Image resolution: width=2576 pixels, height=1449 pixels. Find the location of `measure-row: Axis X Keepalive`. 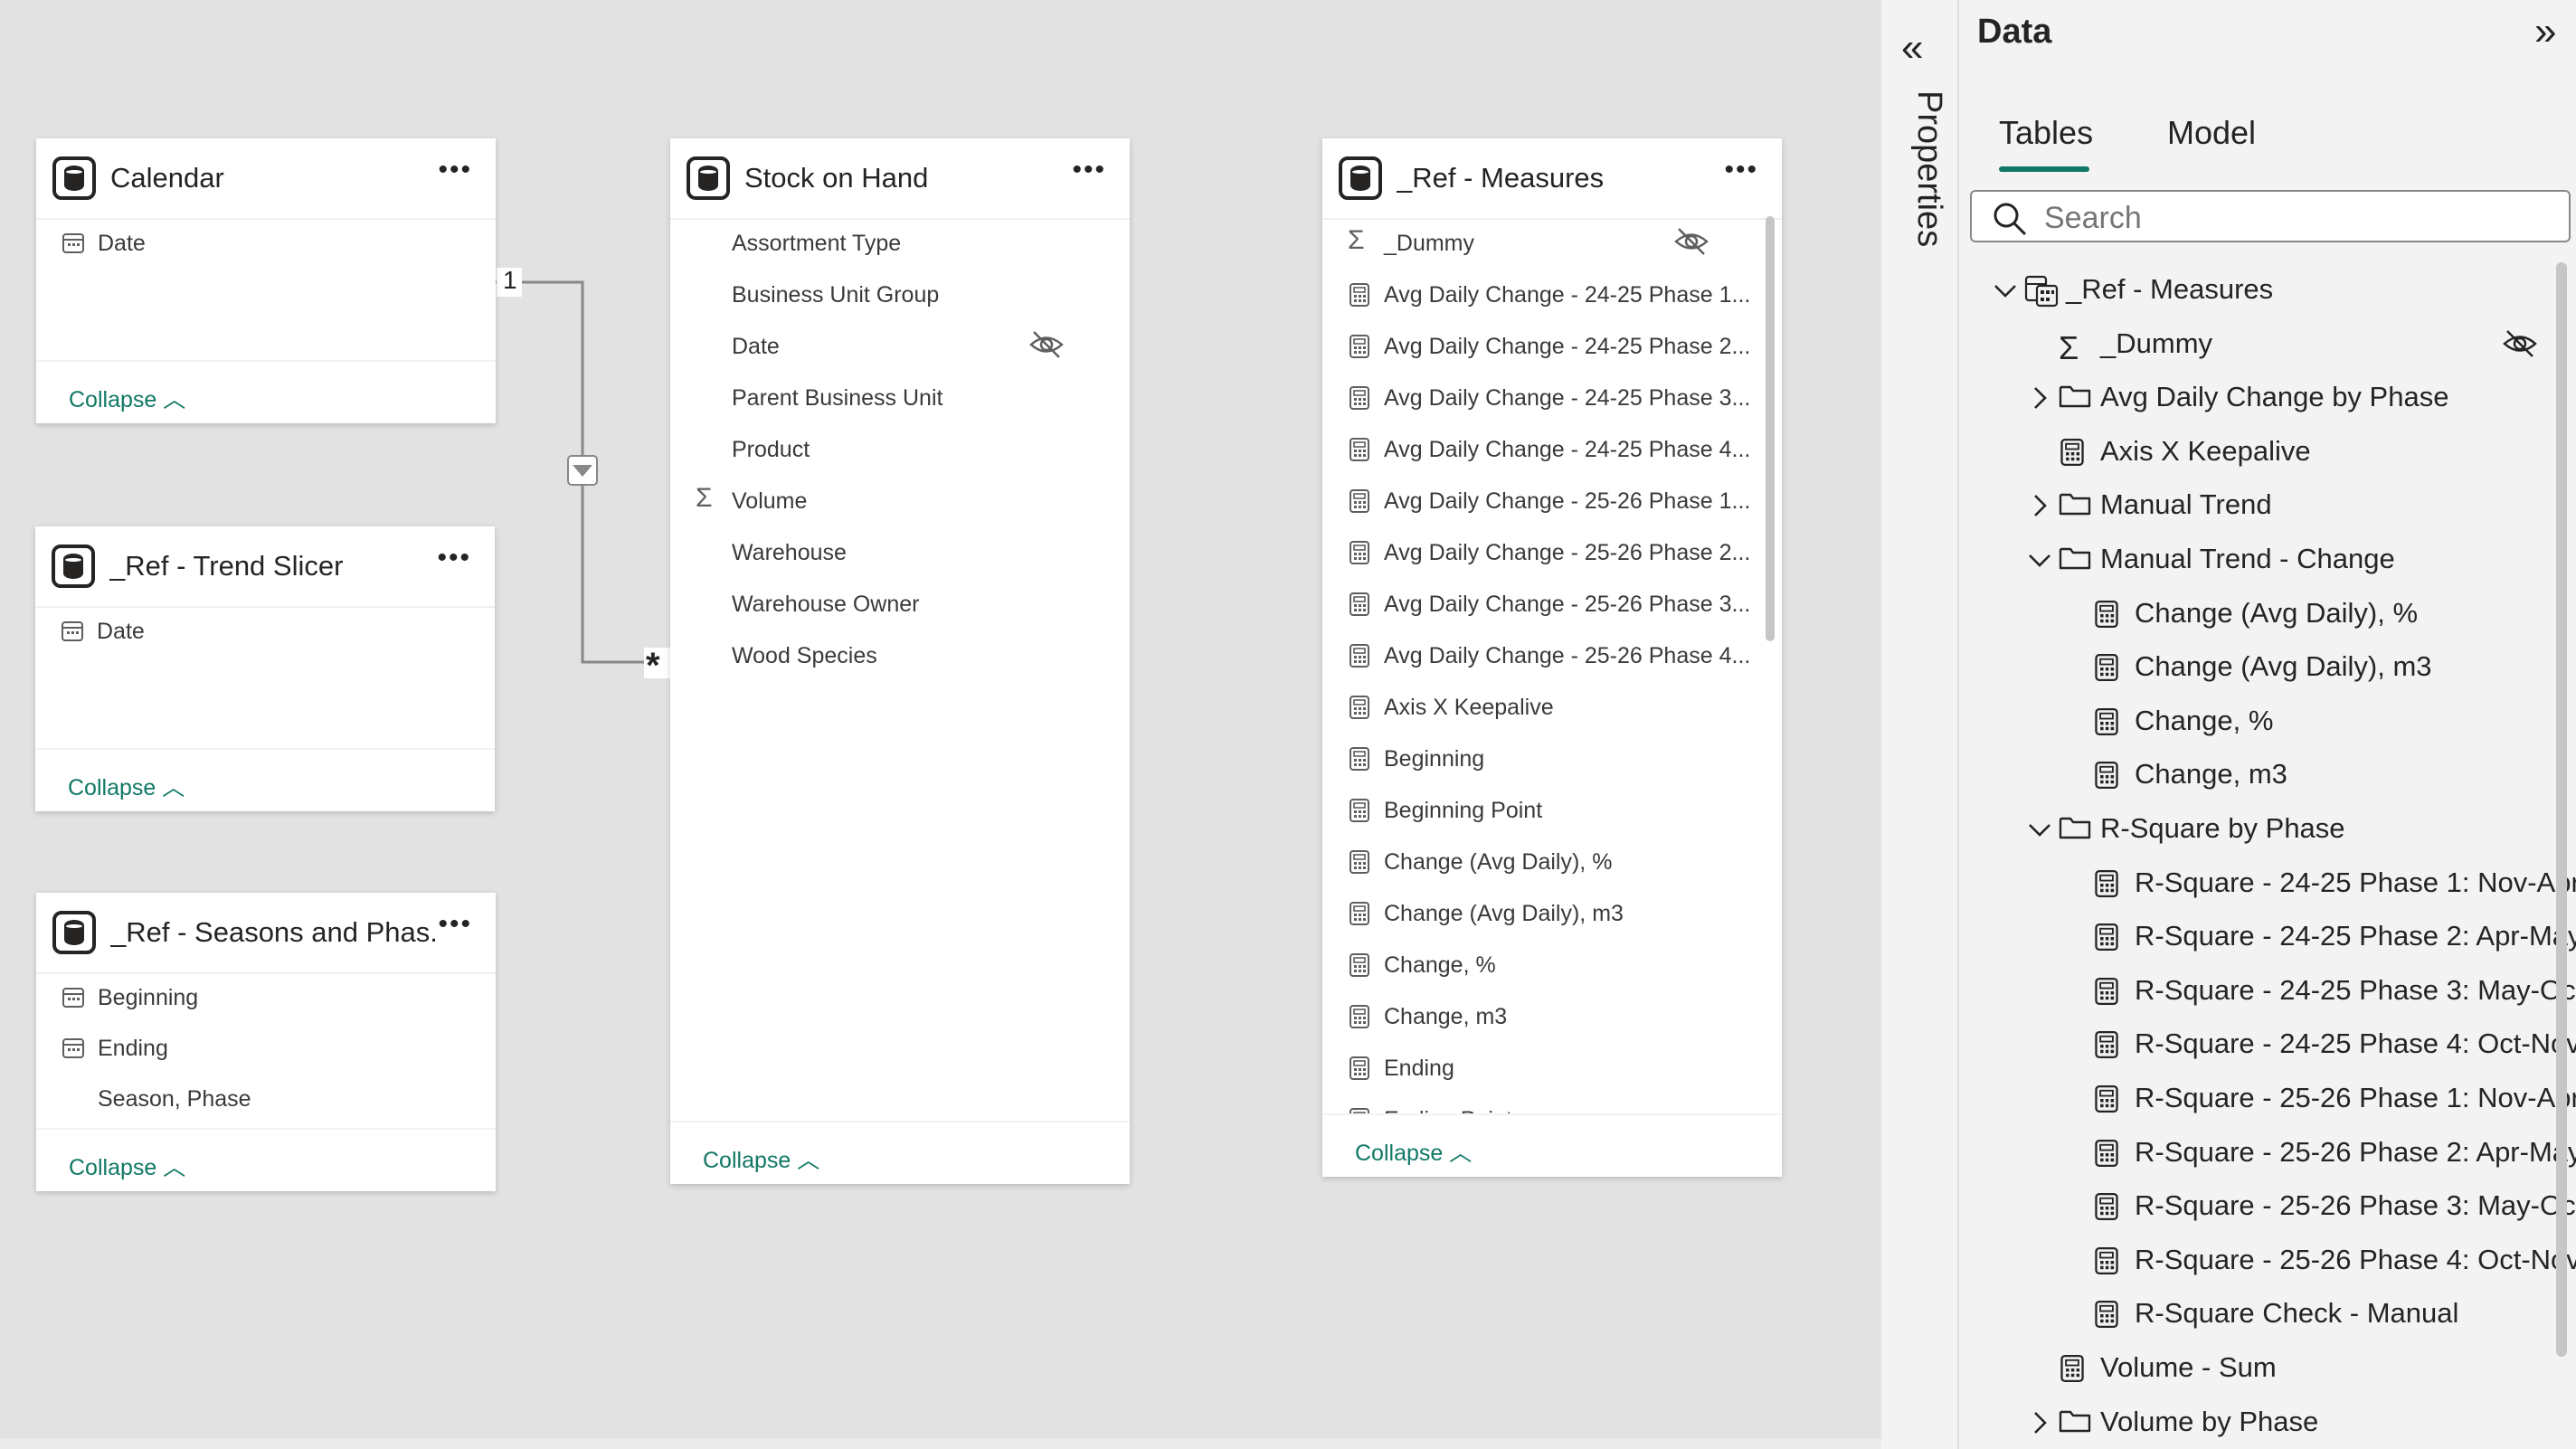

measure-row: Axis X Keepalive is located at coordinates (1544, 707).